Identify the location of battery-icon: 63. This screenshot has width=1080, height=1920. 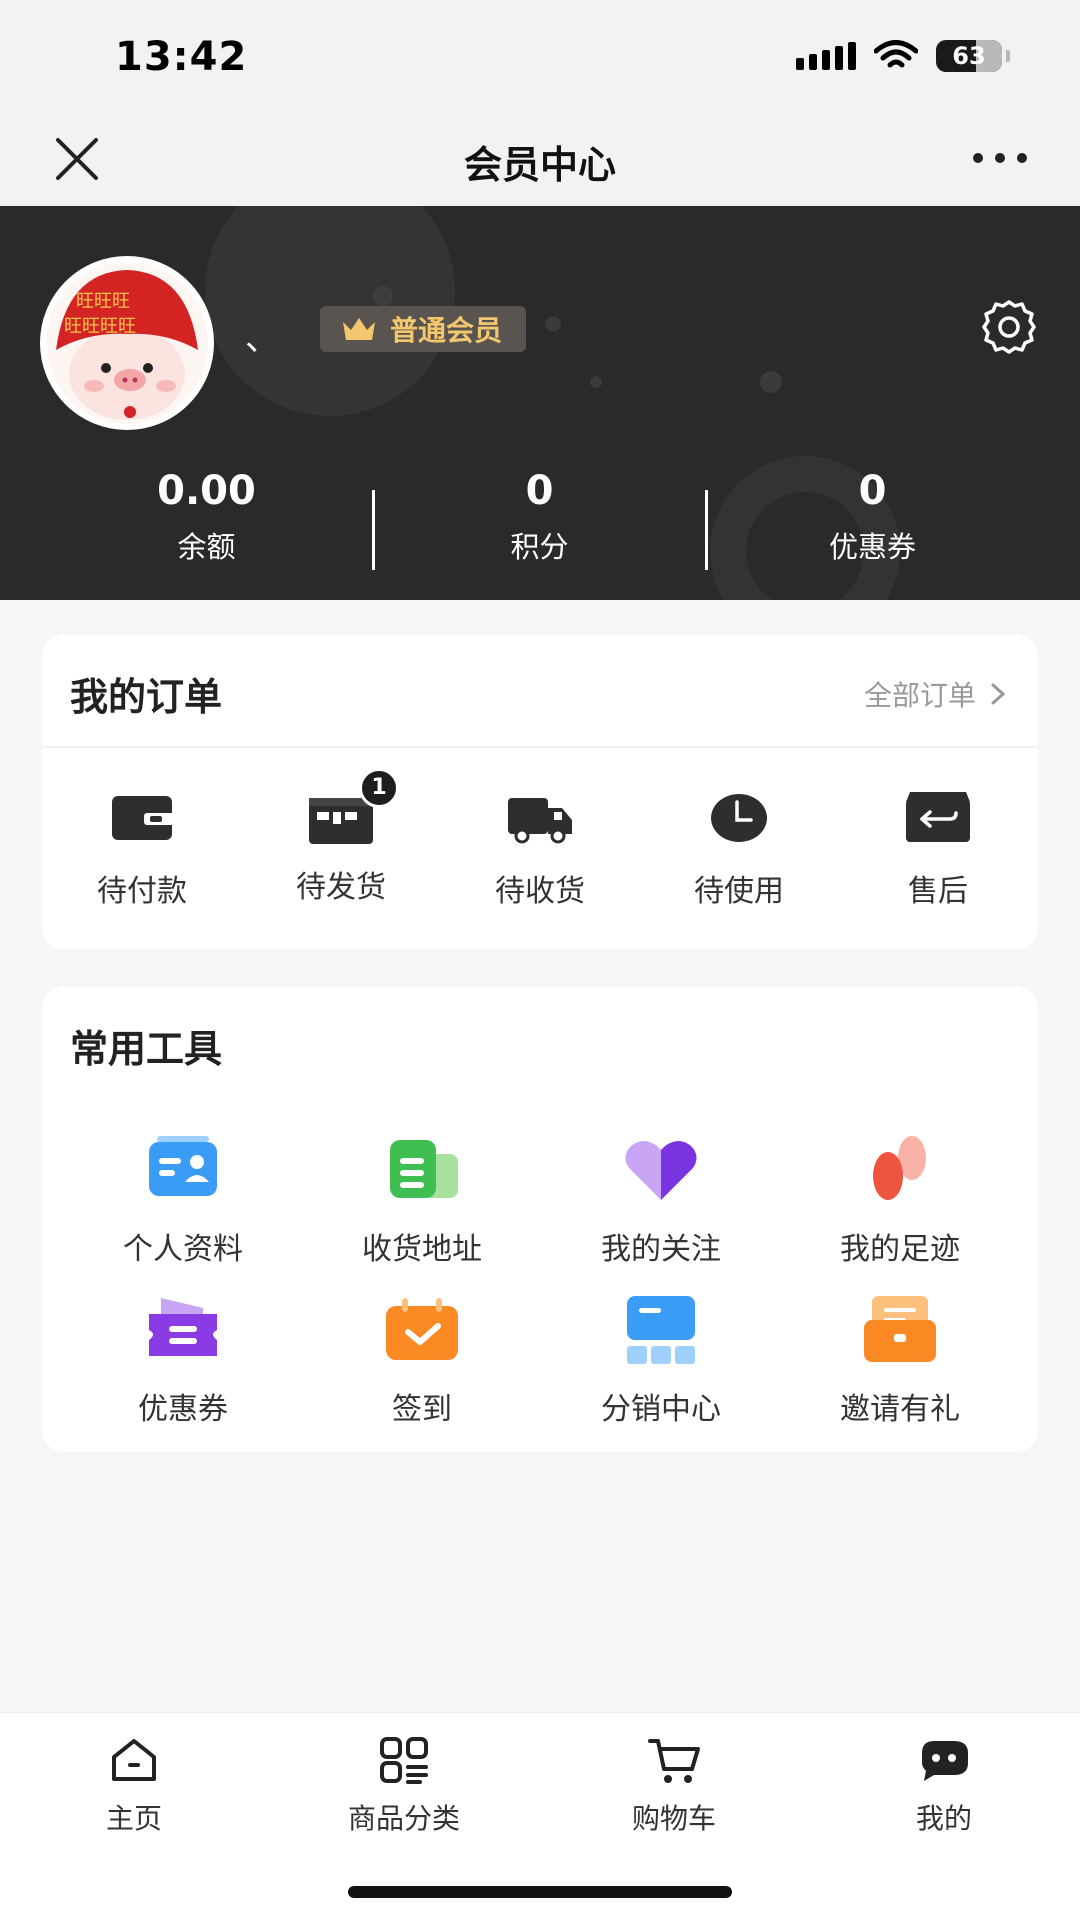
(969, 56).